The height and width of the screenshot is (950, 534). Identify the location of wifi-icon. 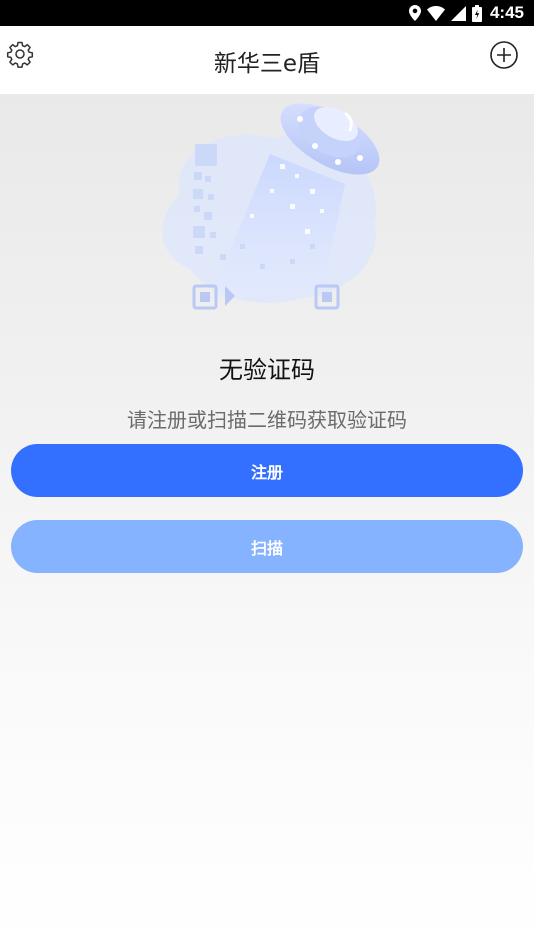
(435, 13).